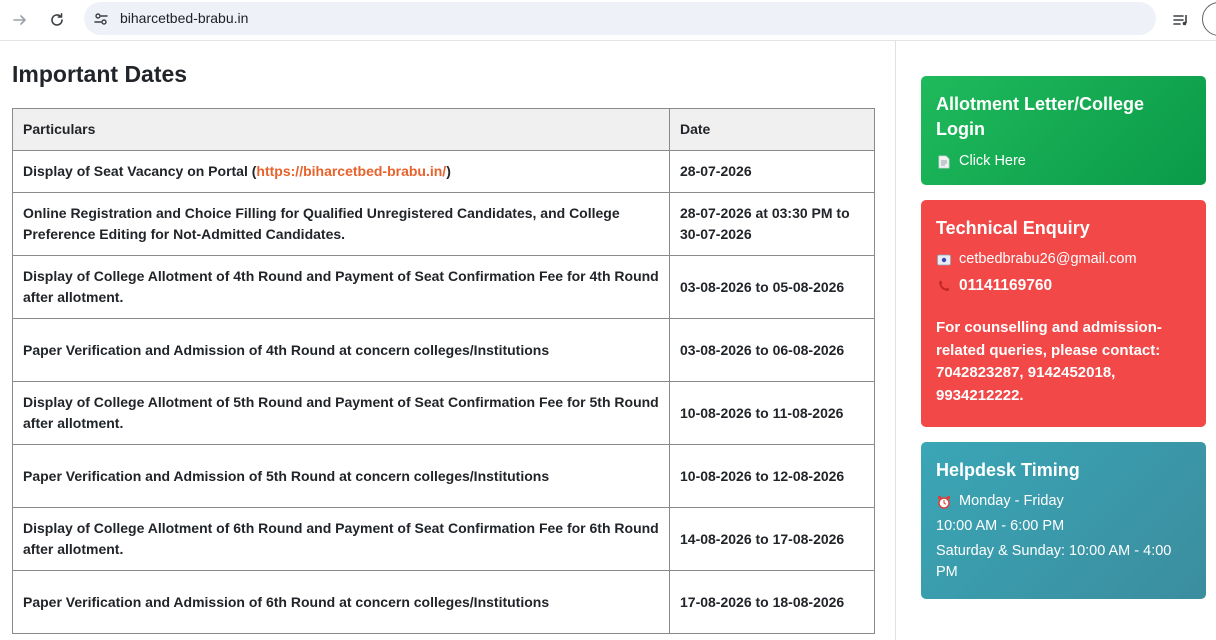 The width and height of the screenshot is (1216, 640). I want to click on document-icon, so click(944, 162).